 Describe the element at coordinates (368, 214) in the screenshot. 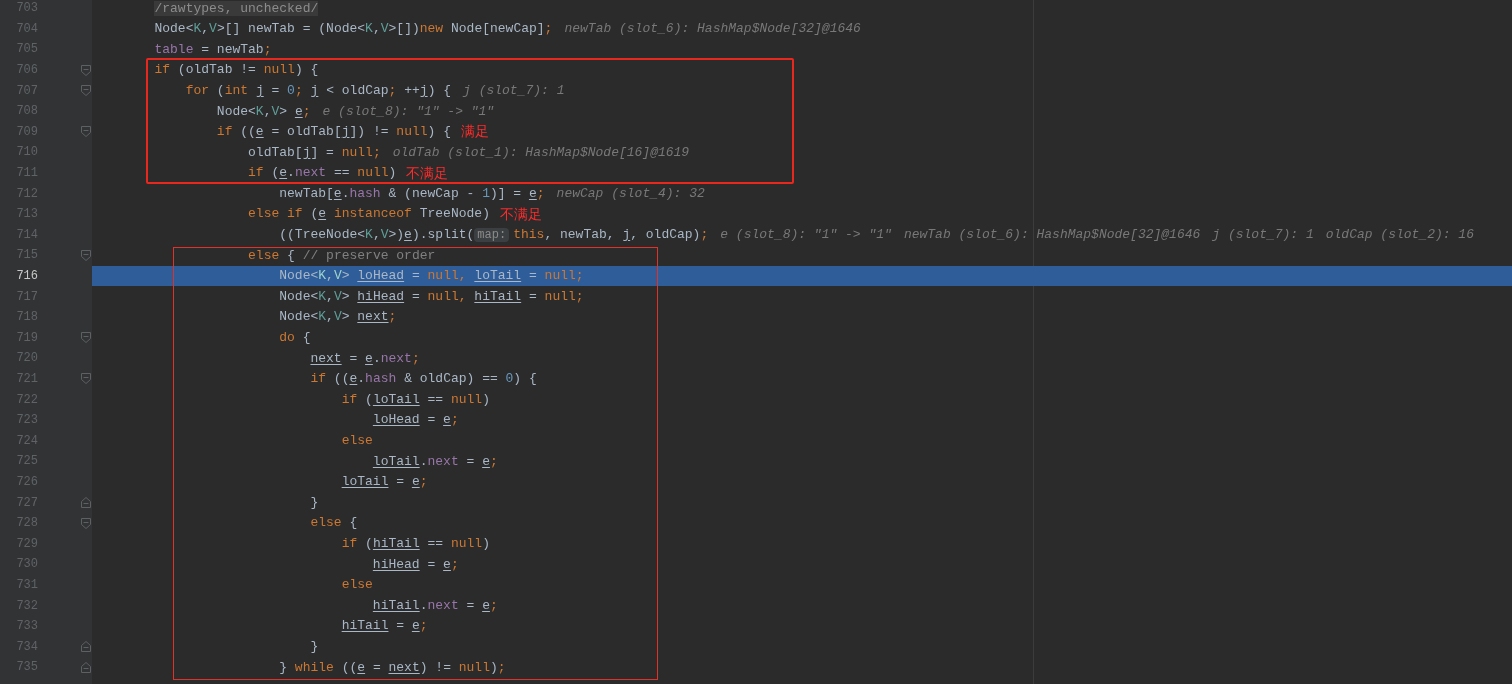

I see `code-line: else if (e instanceof TreeNode)` at that location.